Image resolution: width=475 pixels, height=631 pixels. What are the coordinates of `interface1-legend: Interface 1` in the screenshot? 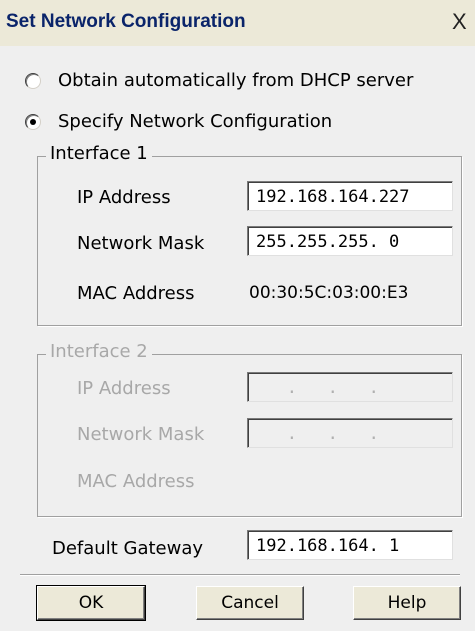 It's located at (99, 153).